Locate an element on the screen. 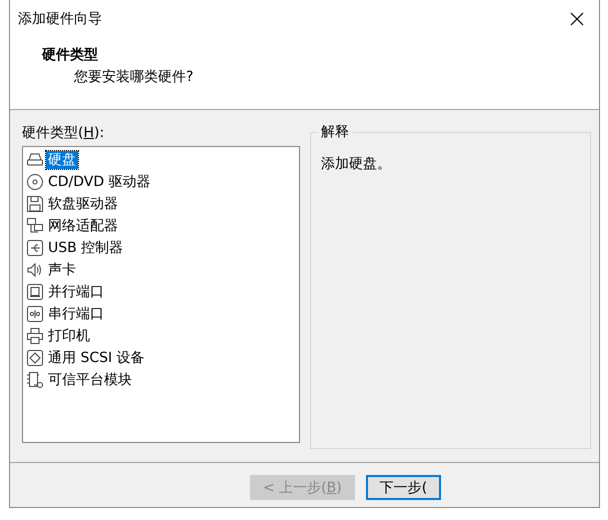 The width and height of the screenshot is (608, 520). serial-port-icon is located at coordinates (35, 314).